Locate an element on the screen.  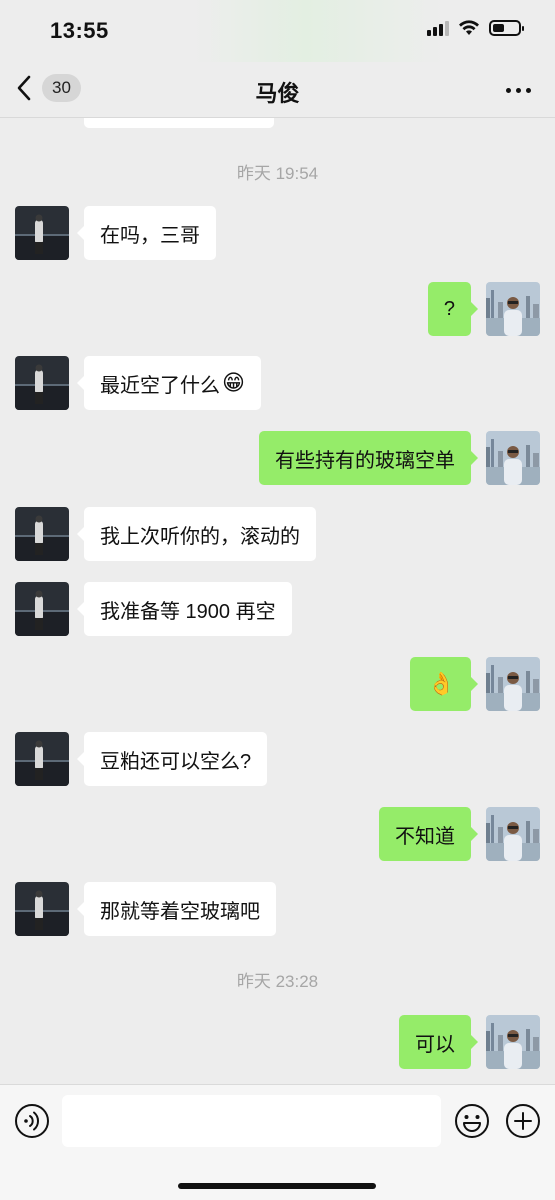
message-bubble: 在吗，三哥 is located at coordinates (146, 233).